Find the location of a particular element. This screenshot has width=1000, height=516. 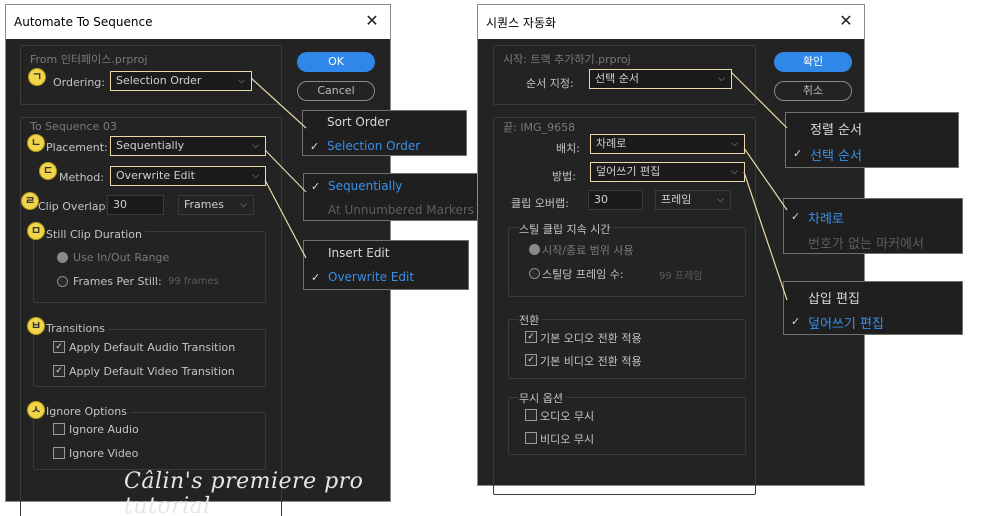

connector-method-en is located at coordinates (285, 219).